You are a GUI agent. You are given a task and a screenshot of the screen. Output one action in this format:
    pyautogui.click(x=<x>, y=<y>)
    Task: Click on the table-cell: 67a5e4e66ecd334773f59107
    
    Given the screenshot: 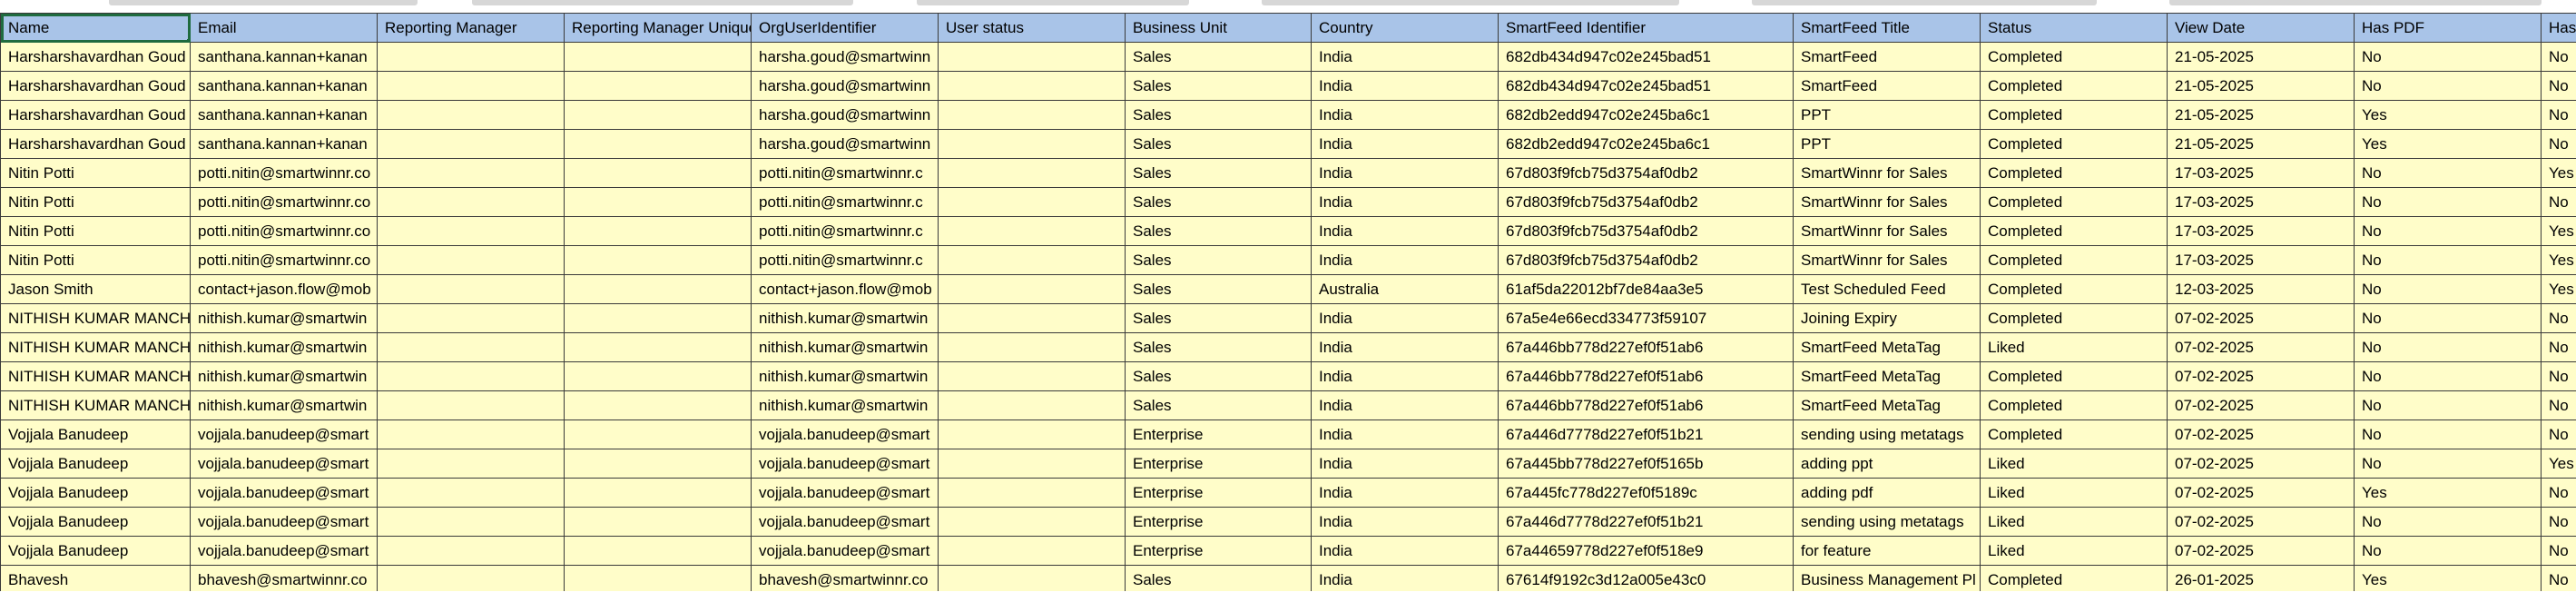 What is the action you would take?
    pyautogui.click(x=1646, y=318)
    